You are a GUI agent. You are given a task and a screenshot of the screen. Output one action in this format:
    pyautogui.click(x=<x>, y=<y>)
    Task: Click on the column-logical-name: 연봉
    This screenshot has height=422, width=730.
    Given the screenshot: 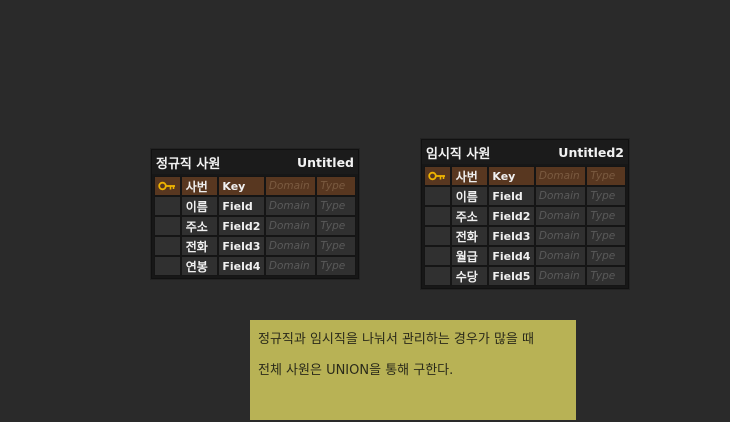 What is the action you would take?
    pyautogui.click(x=199, y=266)
    